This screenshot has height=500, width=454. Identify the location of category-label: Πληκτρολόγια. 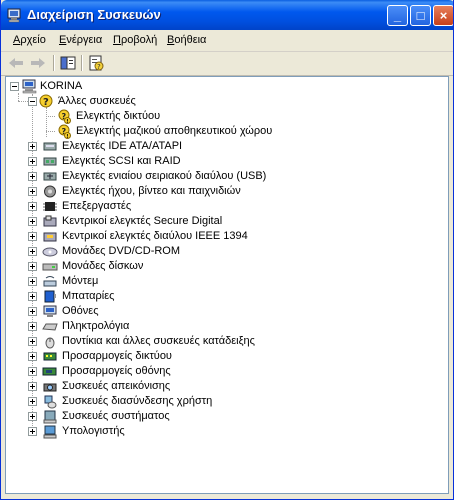
(96, 326).